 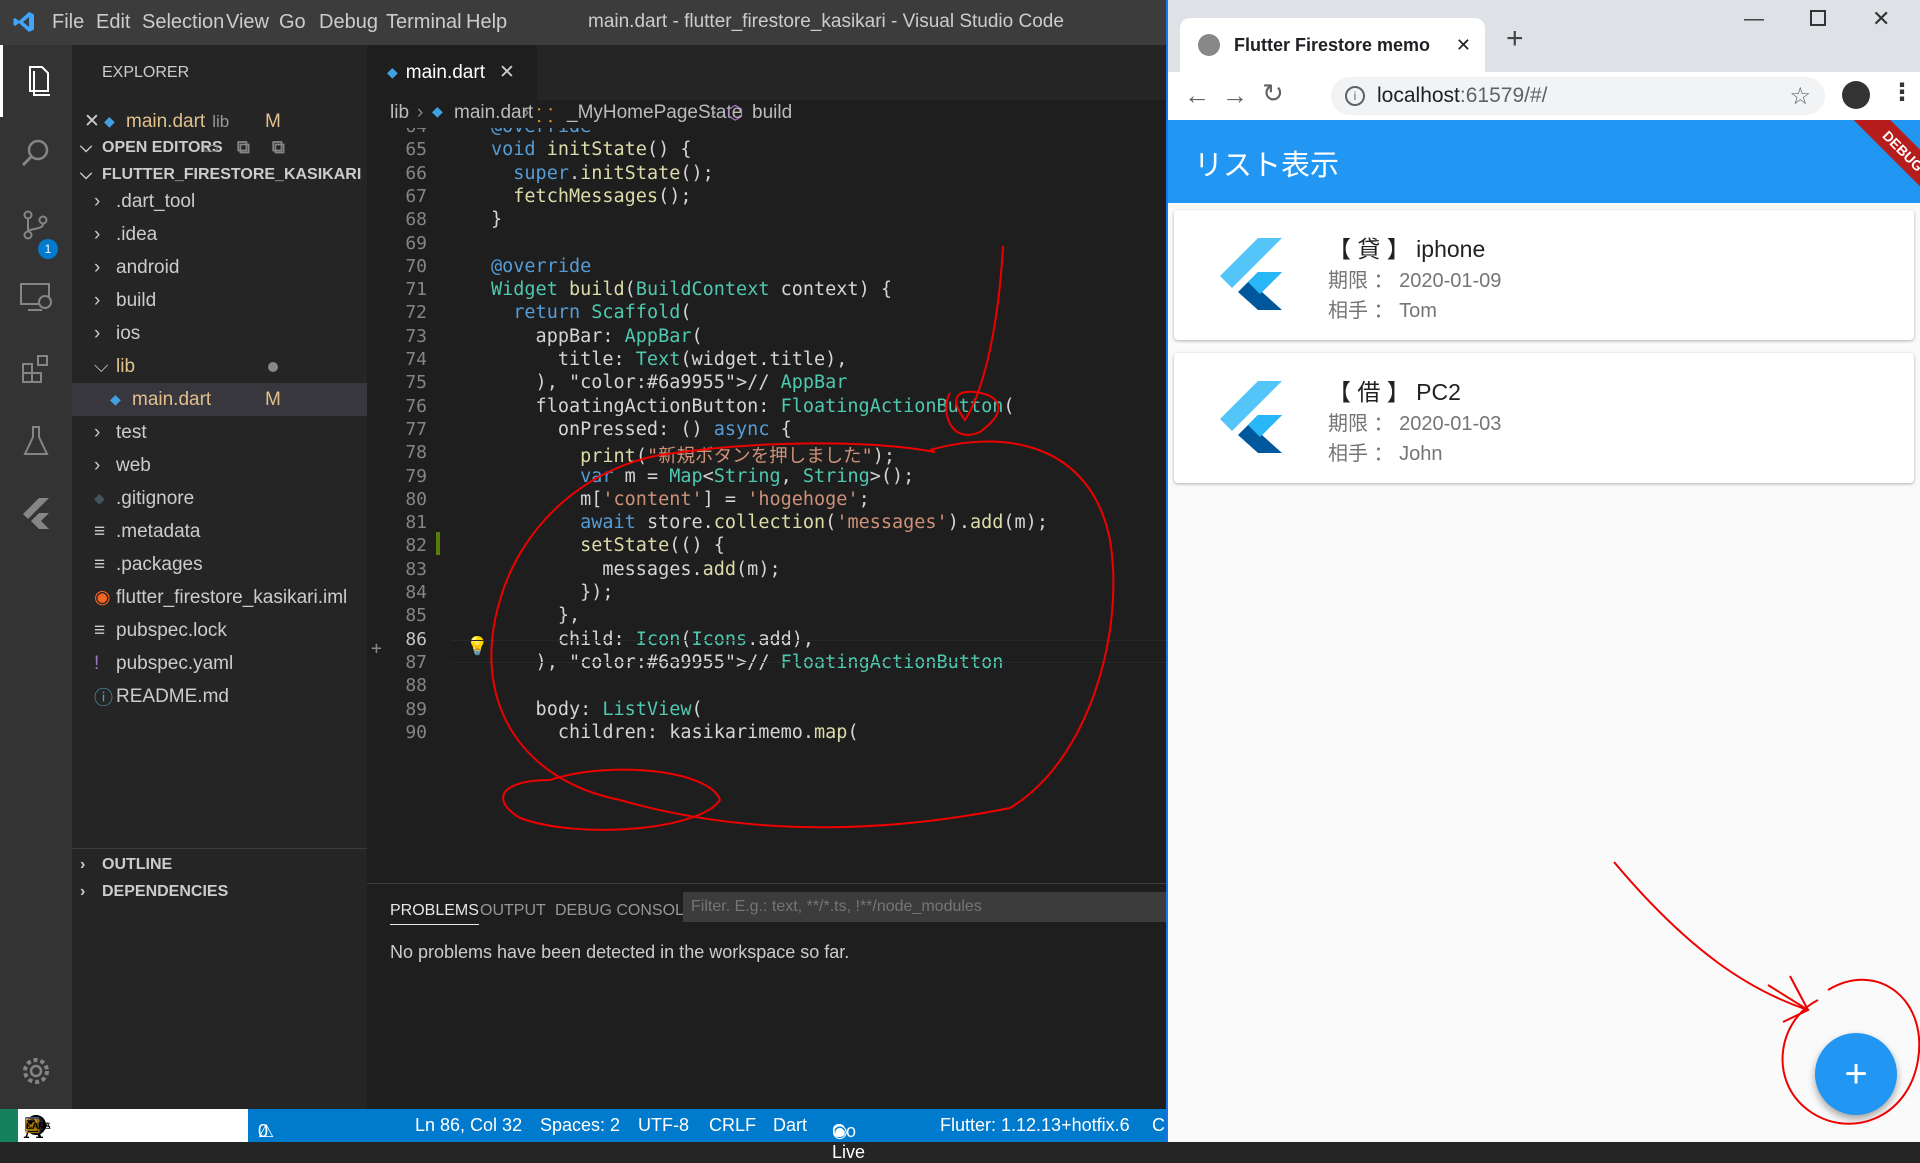 What do you see at coordinates (663, 1125) in the screenshot?
I see `encoding: UTF-8` at bounding box center [663, 1125].